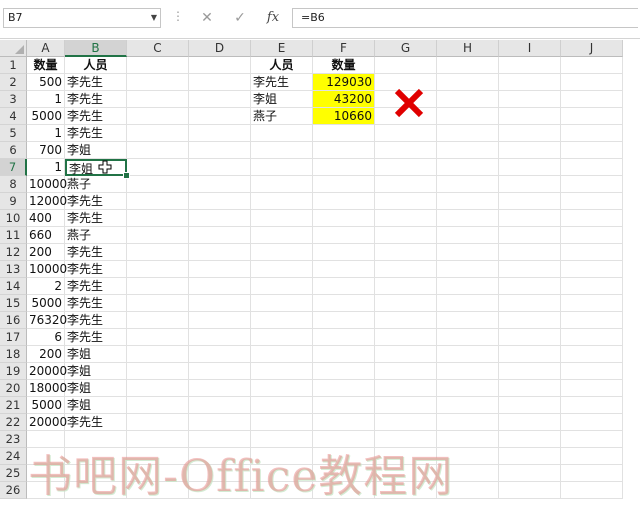  Describe the element at coordinates (530, 116) in the screenshot. I see `cell-i4` at that location.